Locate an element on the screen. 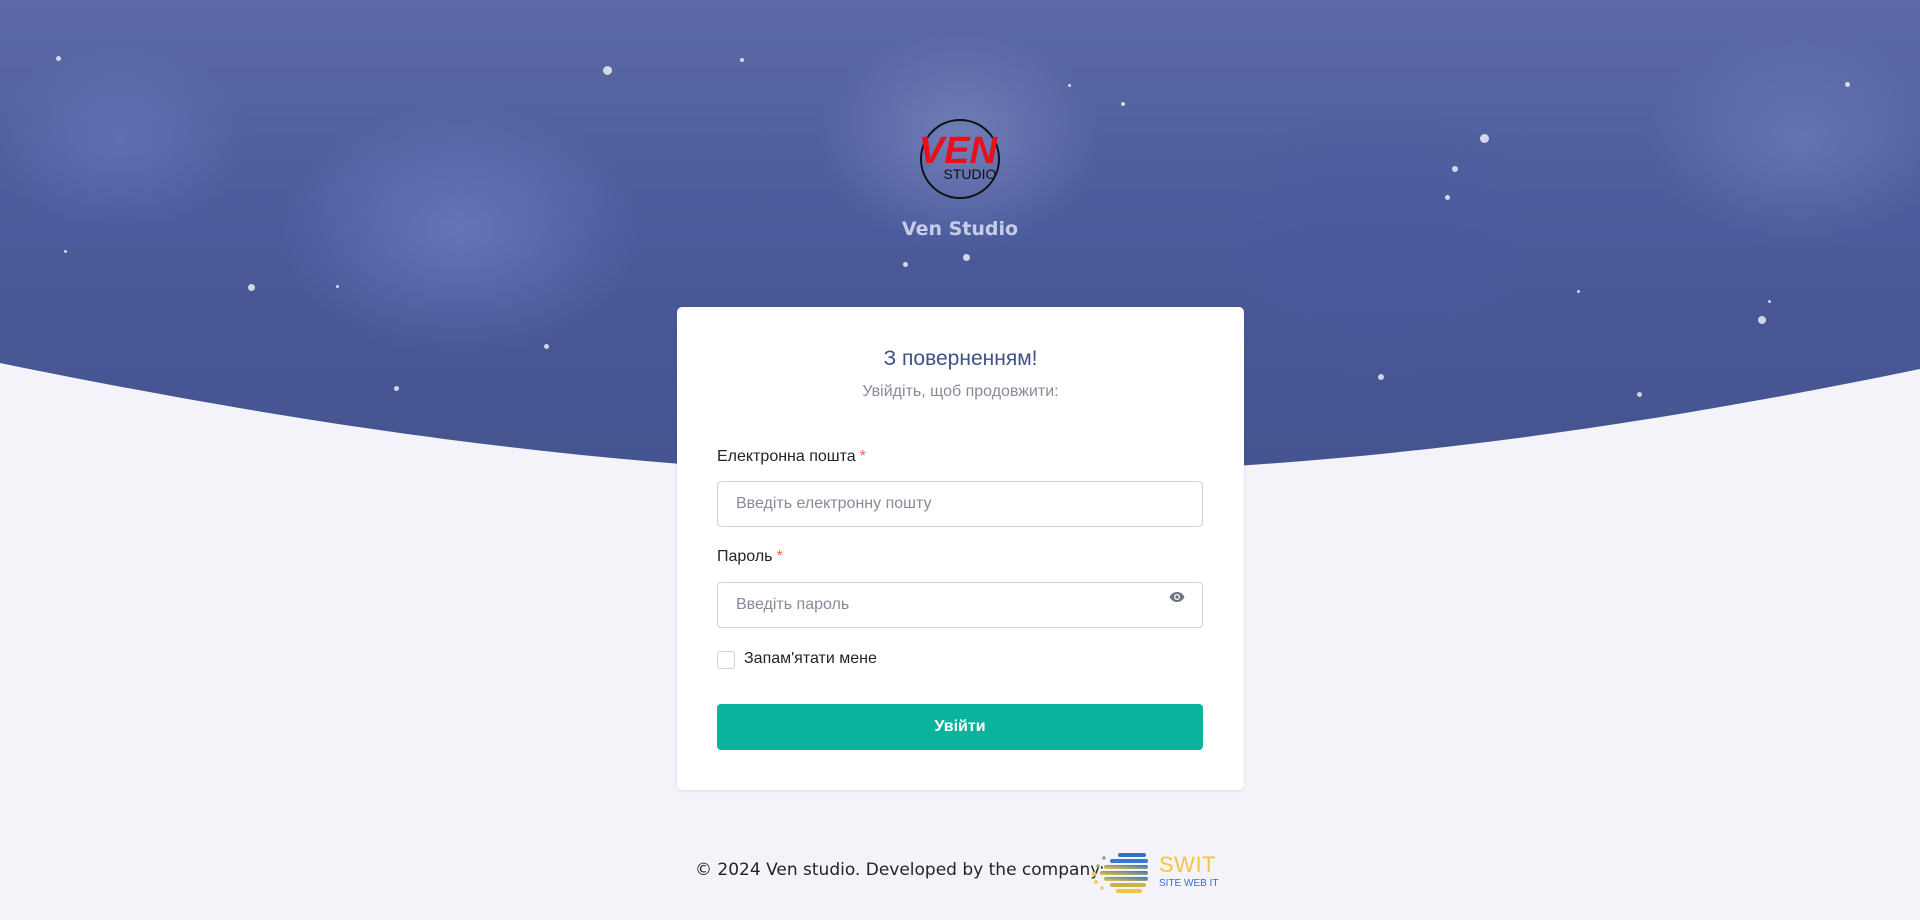 The width and height of the screenshot is (1920, 920). email-input is located at coordinates (960, 504).